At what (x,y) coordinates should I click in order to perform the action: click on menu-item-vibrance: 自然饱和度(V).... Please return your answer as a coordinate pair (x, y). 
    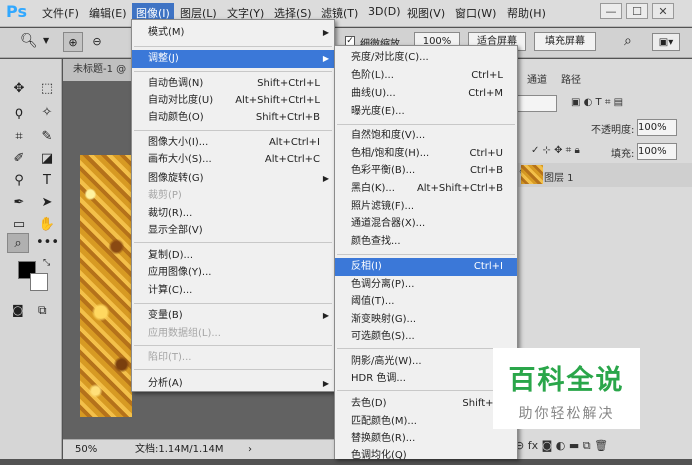
    Looking at the image, I should click on (426, 136).